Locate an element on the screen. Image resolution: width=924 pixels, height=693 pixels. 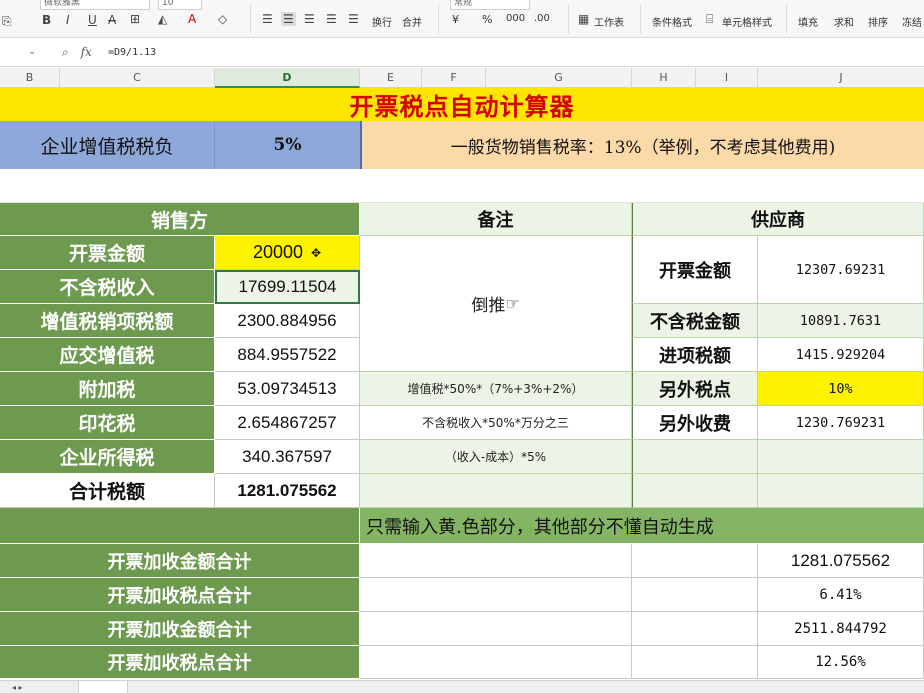
percent-button: % is located at coordinates (487, 19).